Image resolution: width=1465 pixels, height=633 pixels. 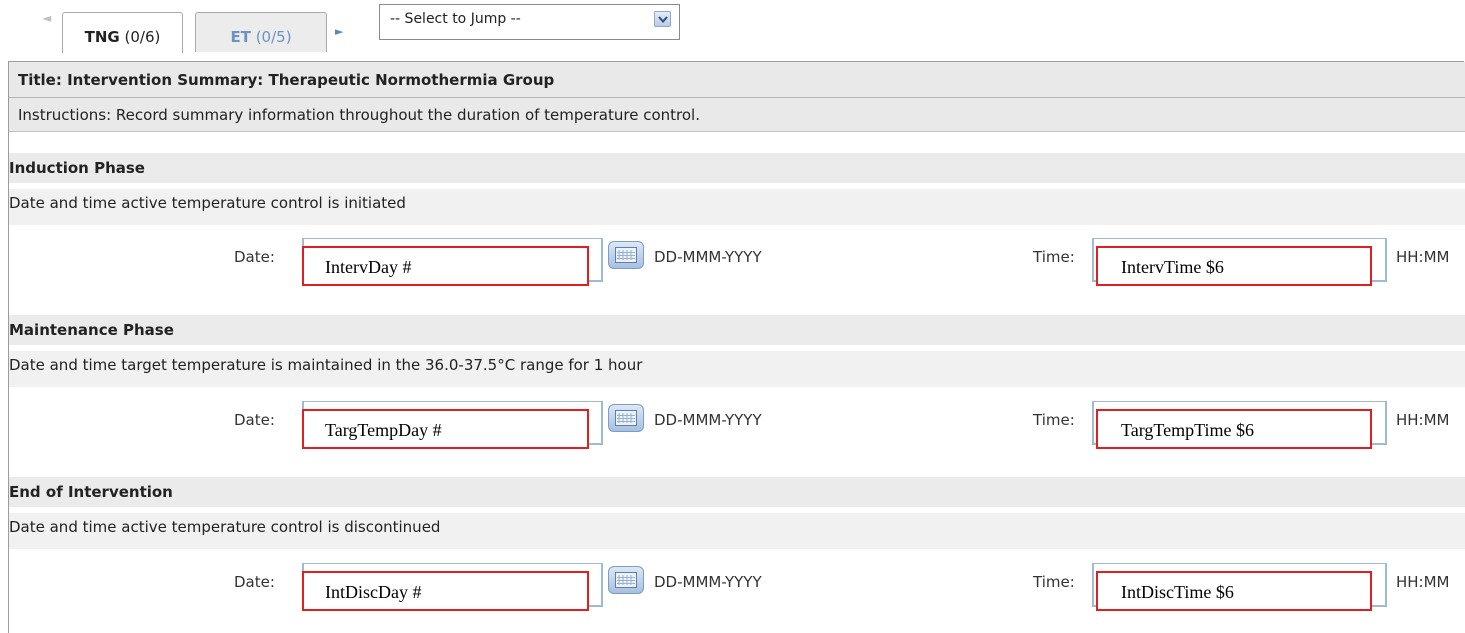 What do you see at coordinates (662, 19) in the screenshot?
I see `chevron-down-icon` at bounding box center [662, 19].